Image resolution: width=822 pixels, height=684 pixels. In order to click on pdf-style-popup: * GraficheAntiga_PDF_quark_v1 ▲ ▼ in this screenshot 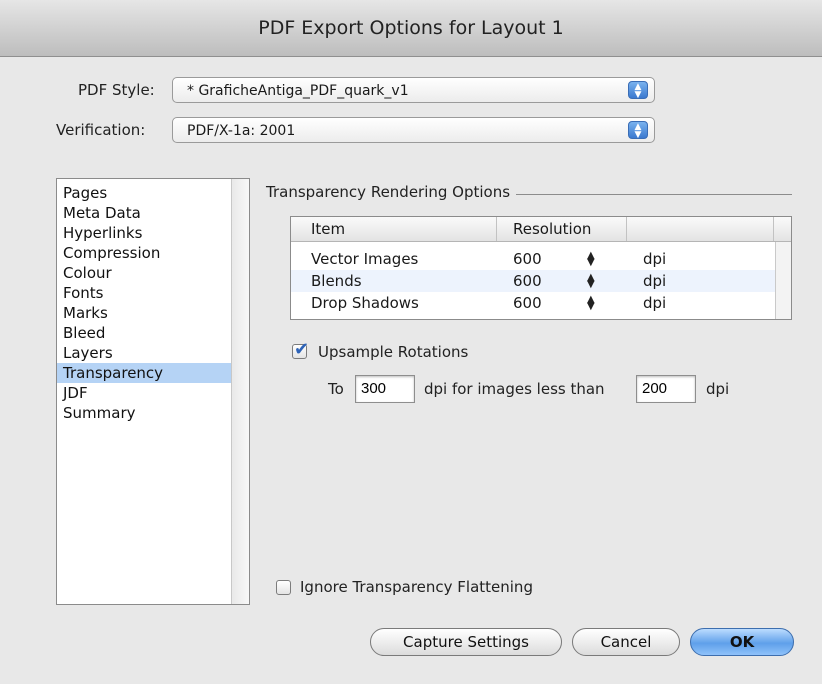, I will do `click(413, 90)`.